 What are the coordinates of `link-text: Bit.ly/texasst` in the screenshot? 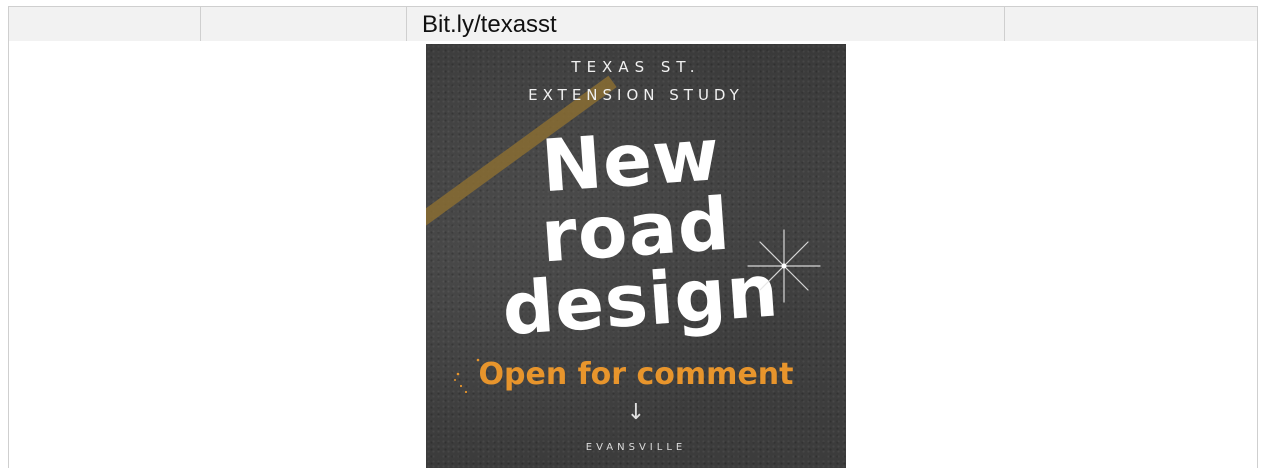 It's located at (489, 25).